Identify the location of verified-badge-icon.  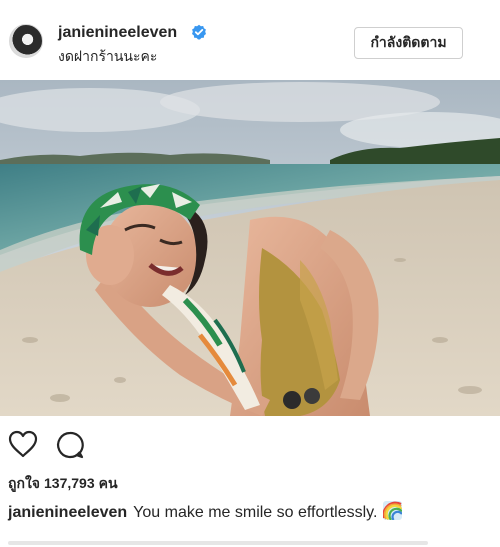
(199, 32).